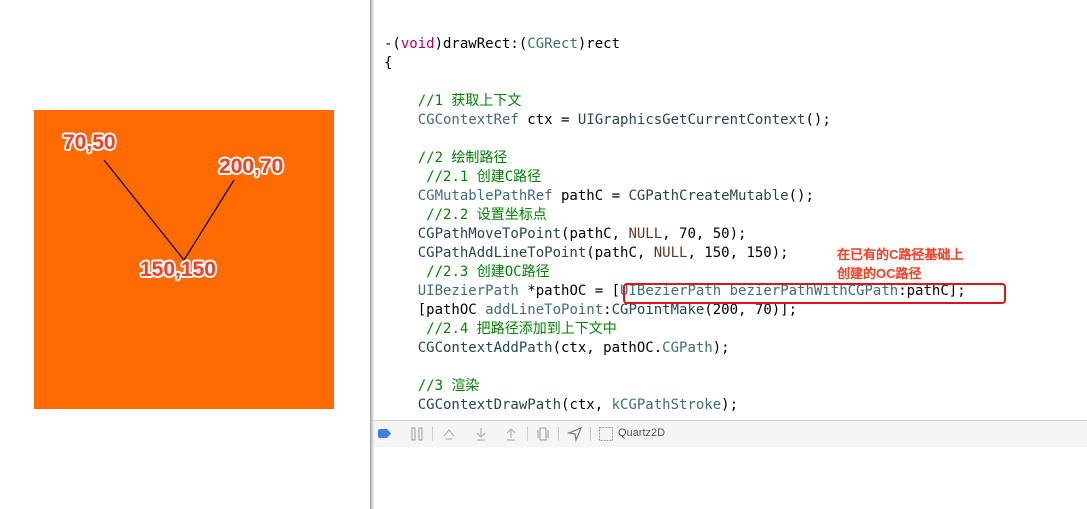  Describe the element at coordinates (586, 405) in the screenshot. I see `code-token: (ctx,` at that location.